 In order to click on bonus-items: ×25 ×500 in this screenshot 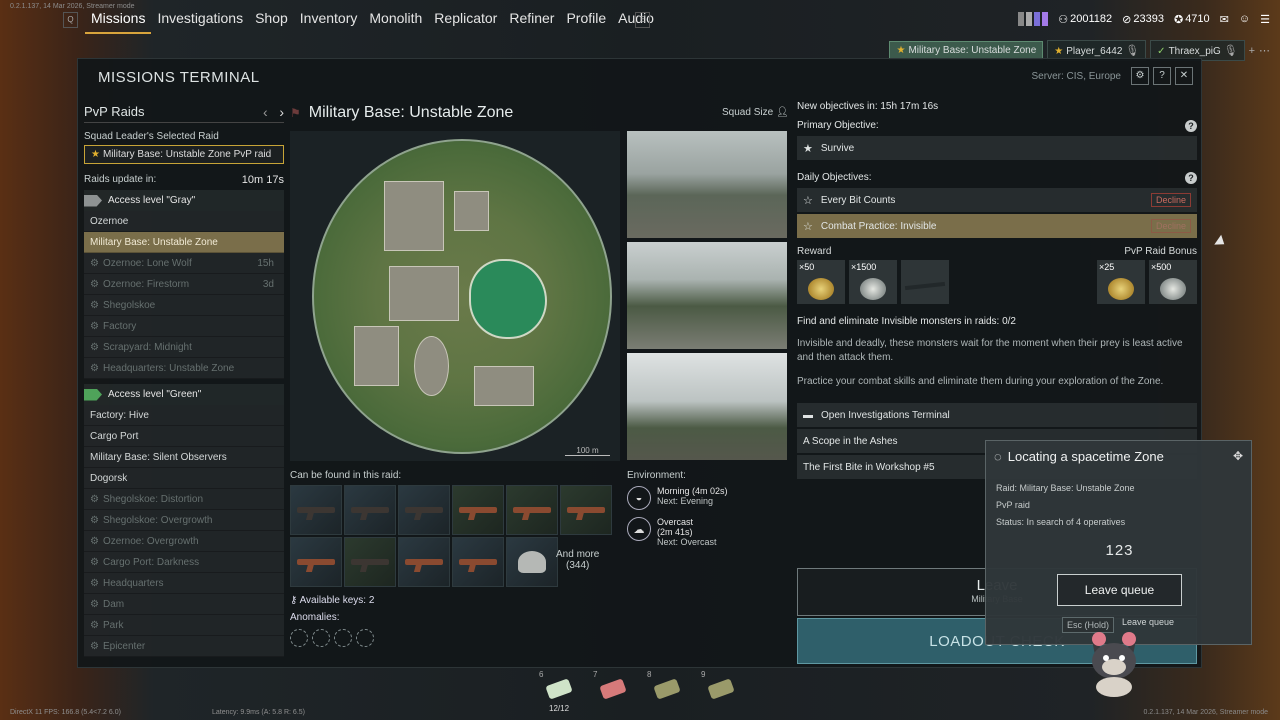, I will do `click(1147, 282)`.